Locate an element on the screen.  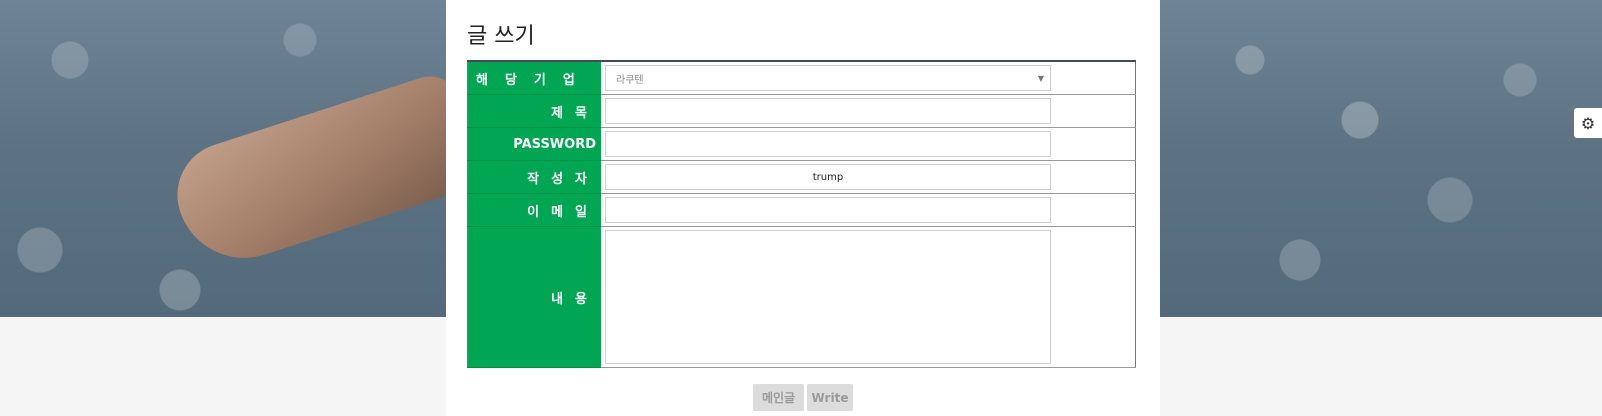
company-select-value: 라쿠텐 is located at coordinates (630, 80).